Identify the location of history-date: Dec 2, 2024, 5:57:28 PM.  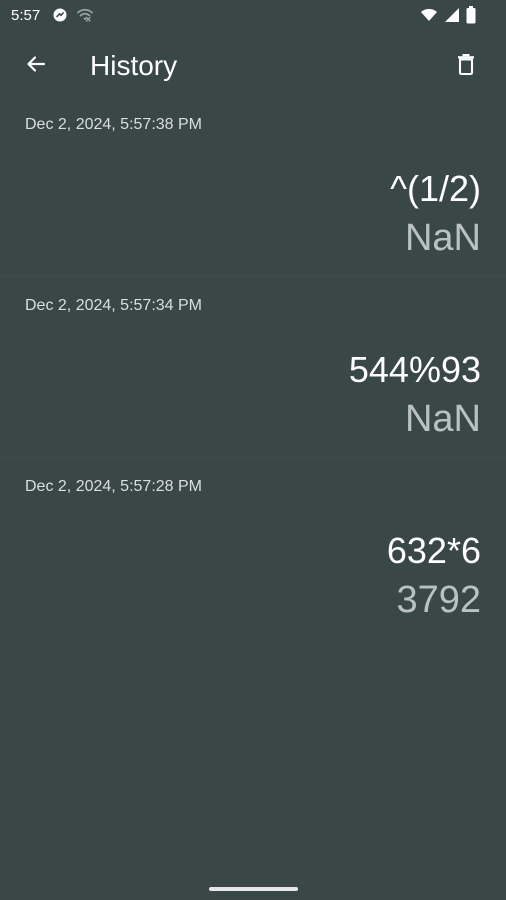
(113, 486).